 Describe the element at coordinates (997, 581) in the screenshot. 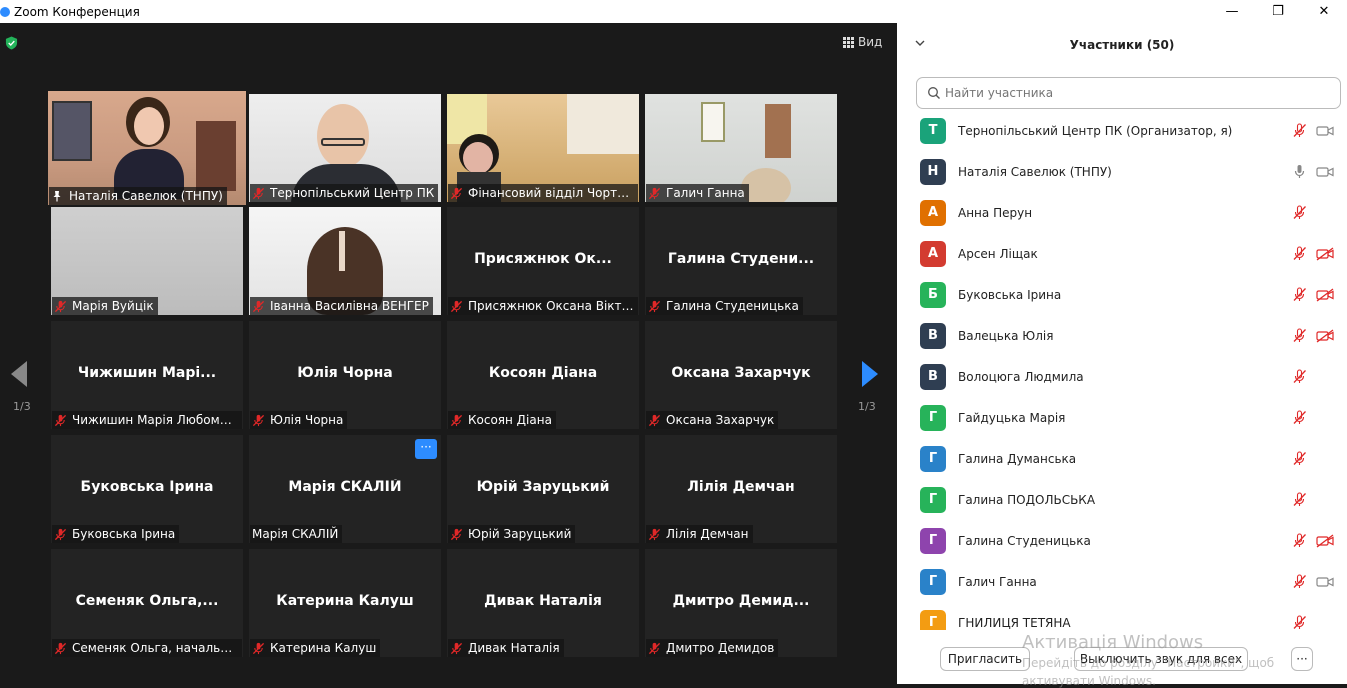

I see `participant-name: Галич Ганна` at that location.